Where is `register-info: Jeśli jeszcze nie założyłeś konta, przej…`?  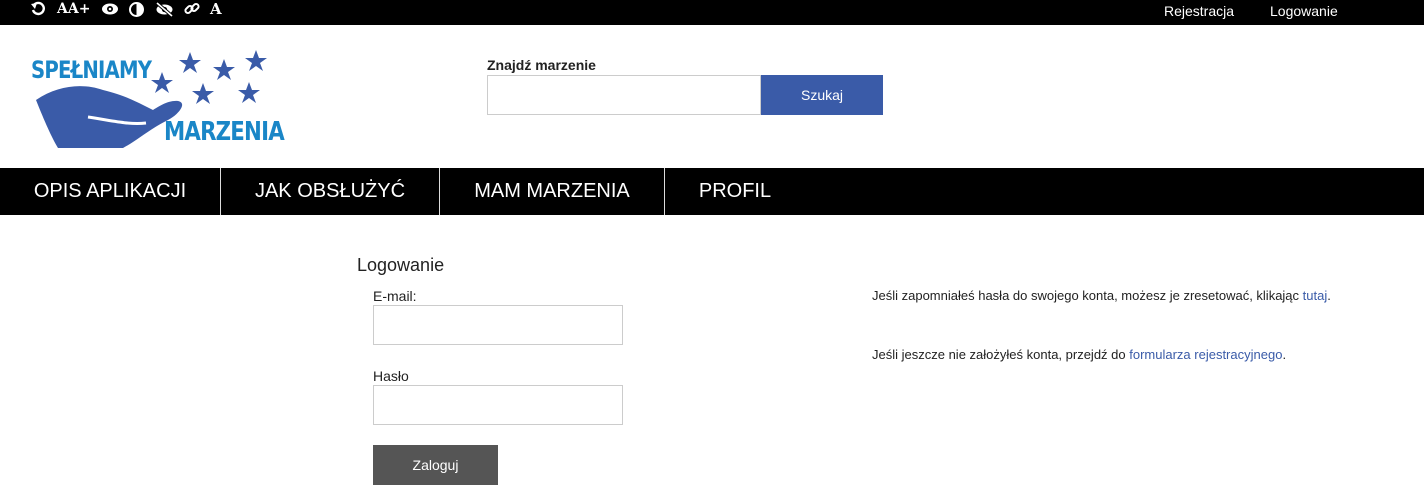 register-info: Jeśli jeszcze nie założyłeś konta, przej… is located at coordinates (1132, 354).